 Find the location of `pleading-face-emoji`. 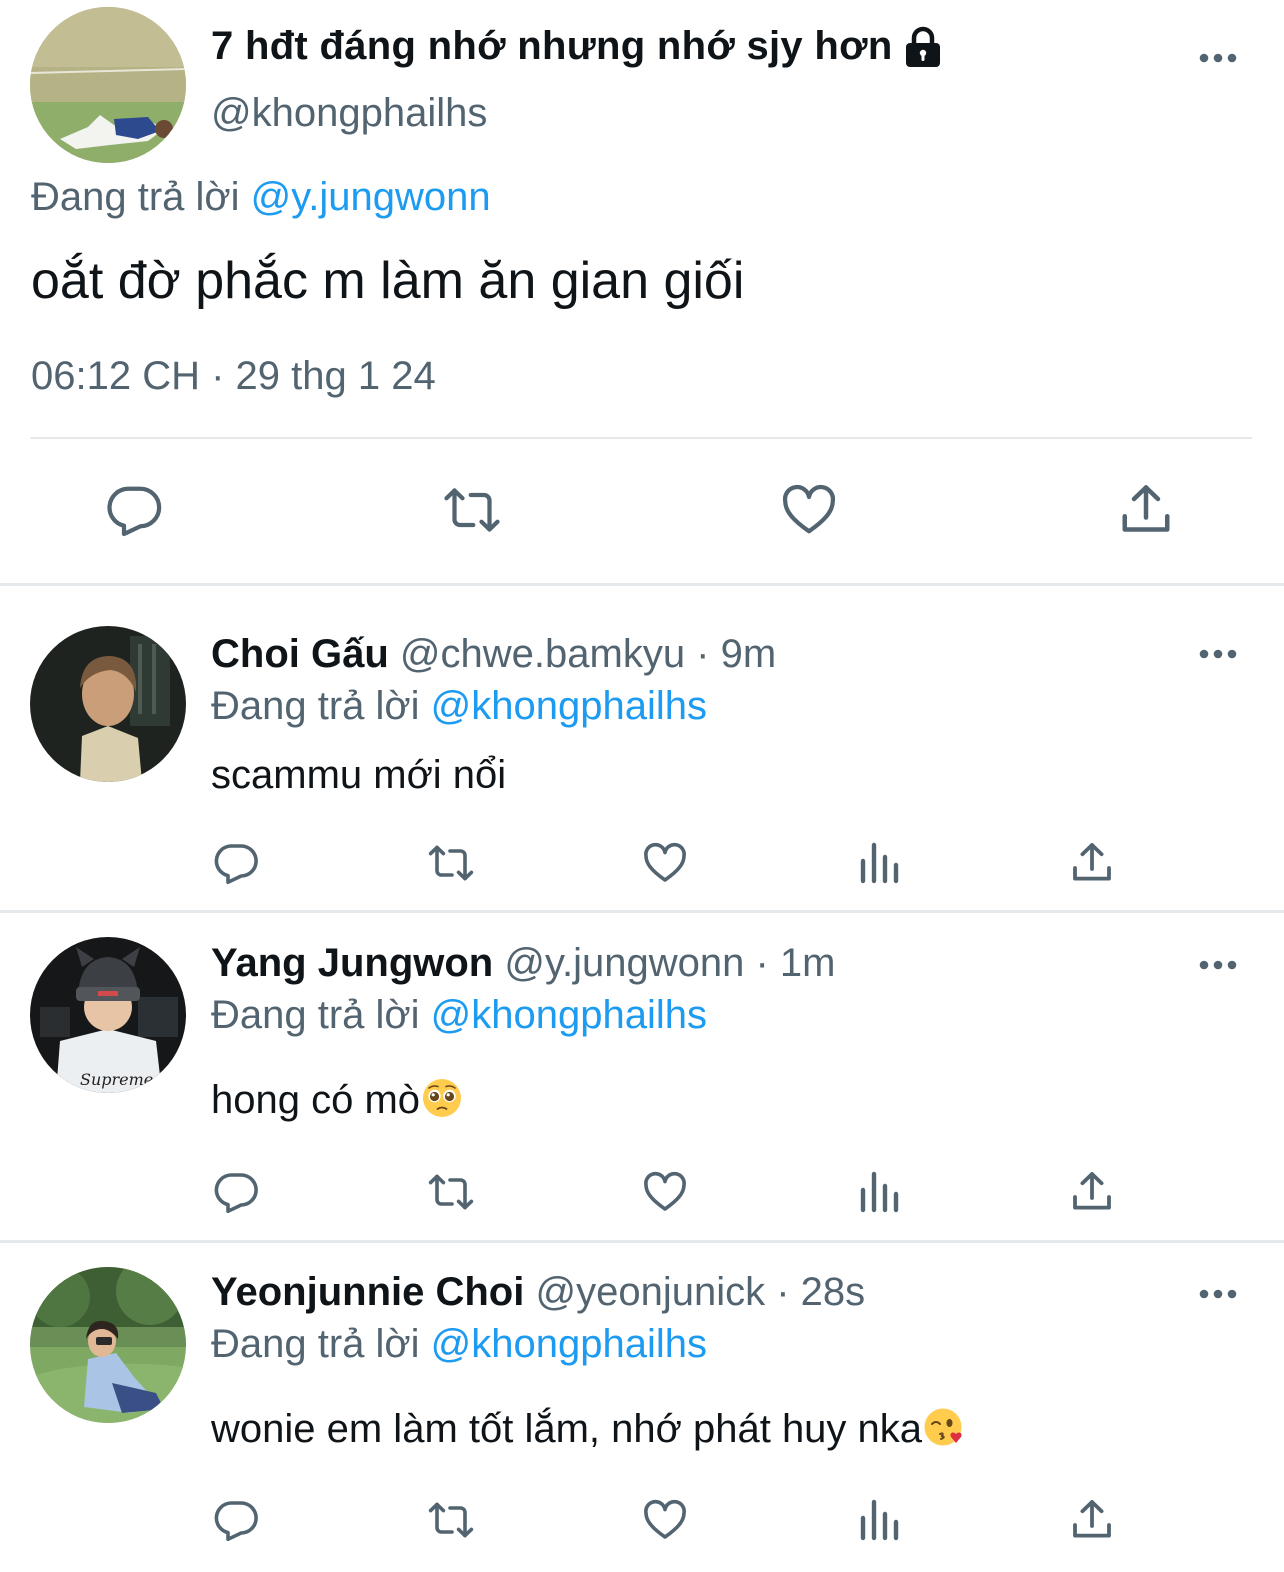

pleading-face-emoji is located at coordinates (442, 1098).